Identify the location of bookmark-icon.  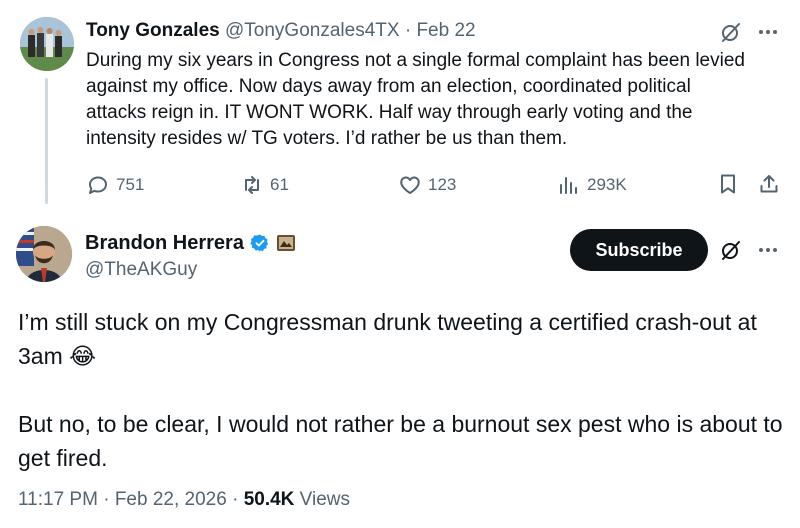
(728, 184).